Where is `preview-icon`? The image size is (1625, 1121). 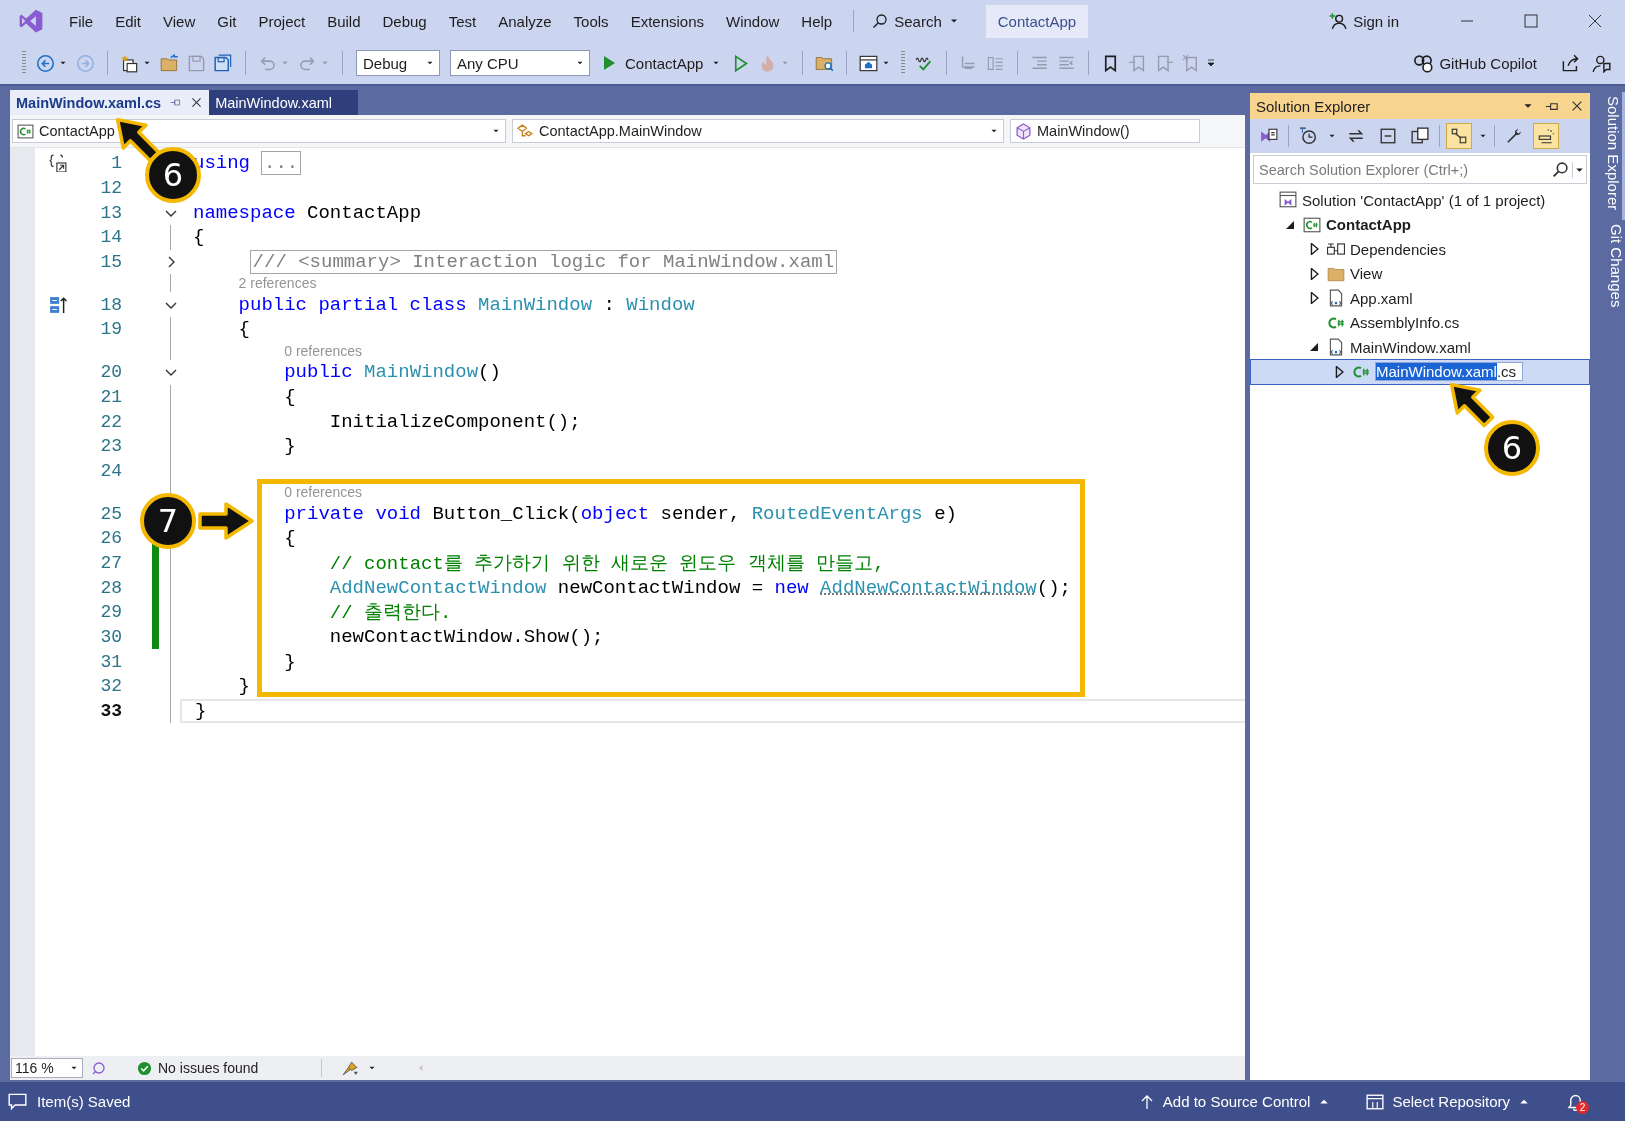 preview-icon is located at coordinates (1546, 136).